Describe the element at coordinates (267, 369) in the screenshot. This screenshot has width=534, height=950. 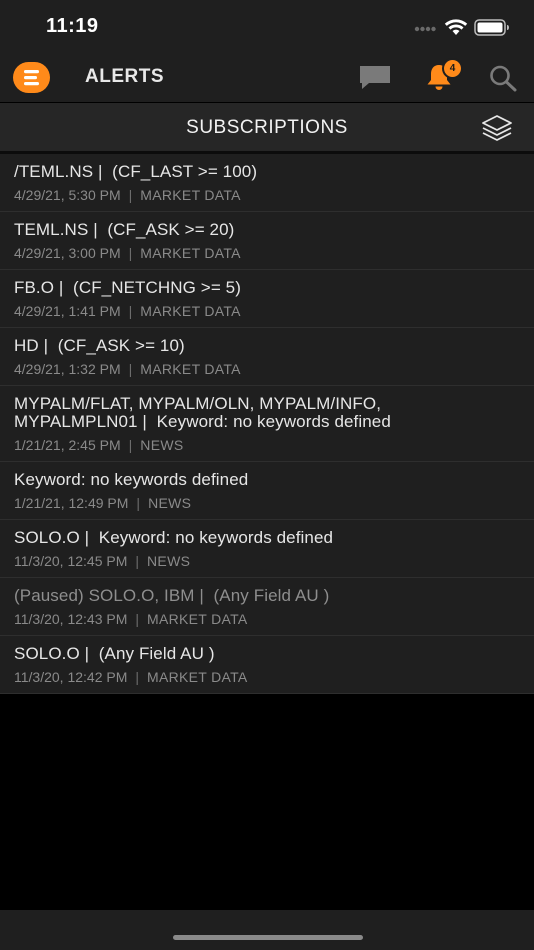
I see `subscription-meta: 4/29/21, 1:32 PM | MARKET DATA` at that location.